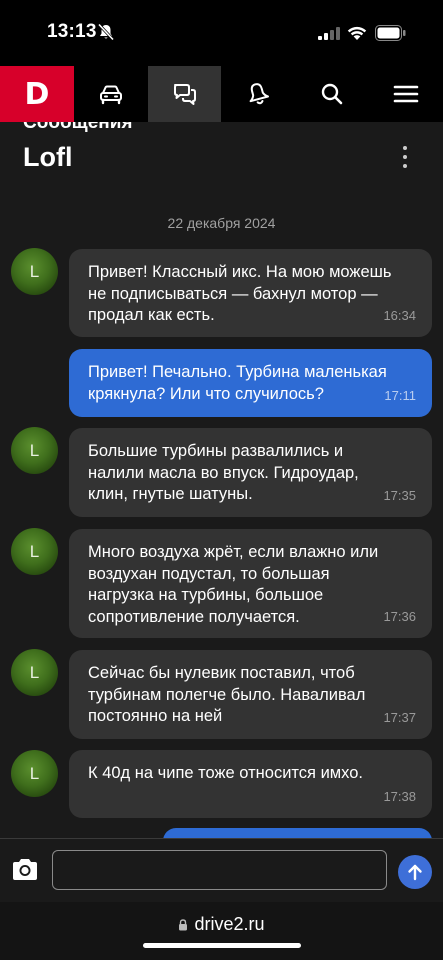 This screenshot has height=960, width=443. What do you see at coordinates (229, 924) in the screenshot?
I see `url-text: drive2.ru` at bounding box center [229, 924].